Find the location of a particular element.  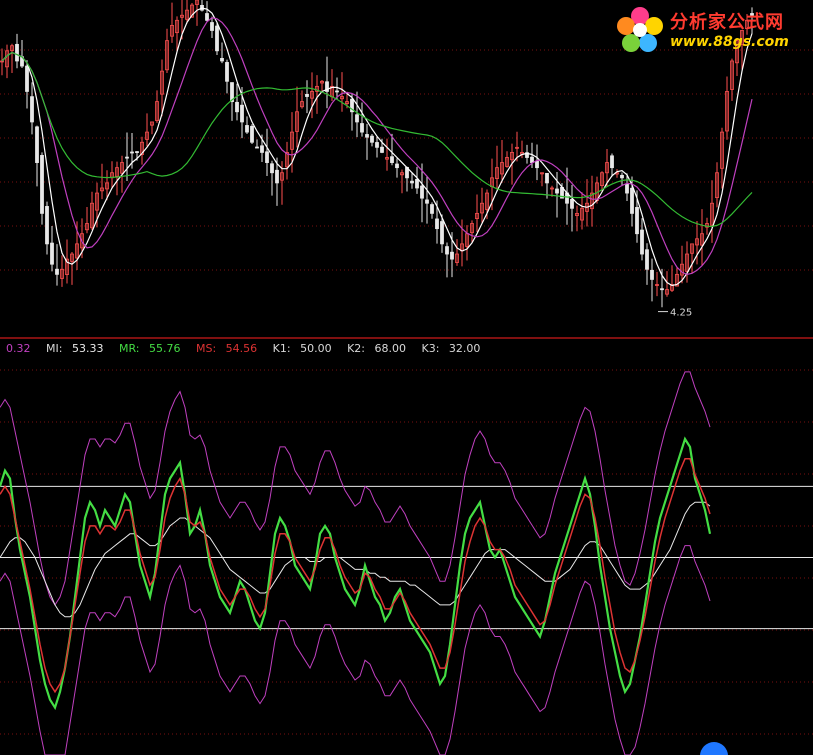

mi-line is located at coordinates (355, 559).